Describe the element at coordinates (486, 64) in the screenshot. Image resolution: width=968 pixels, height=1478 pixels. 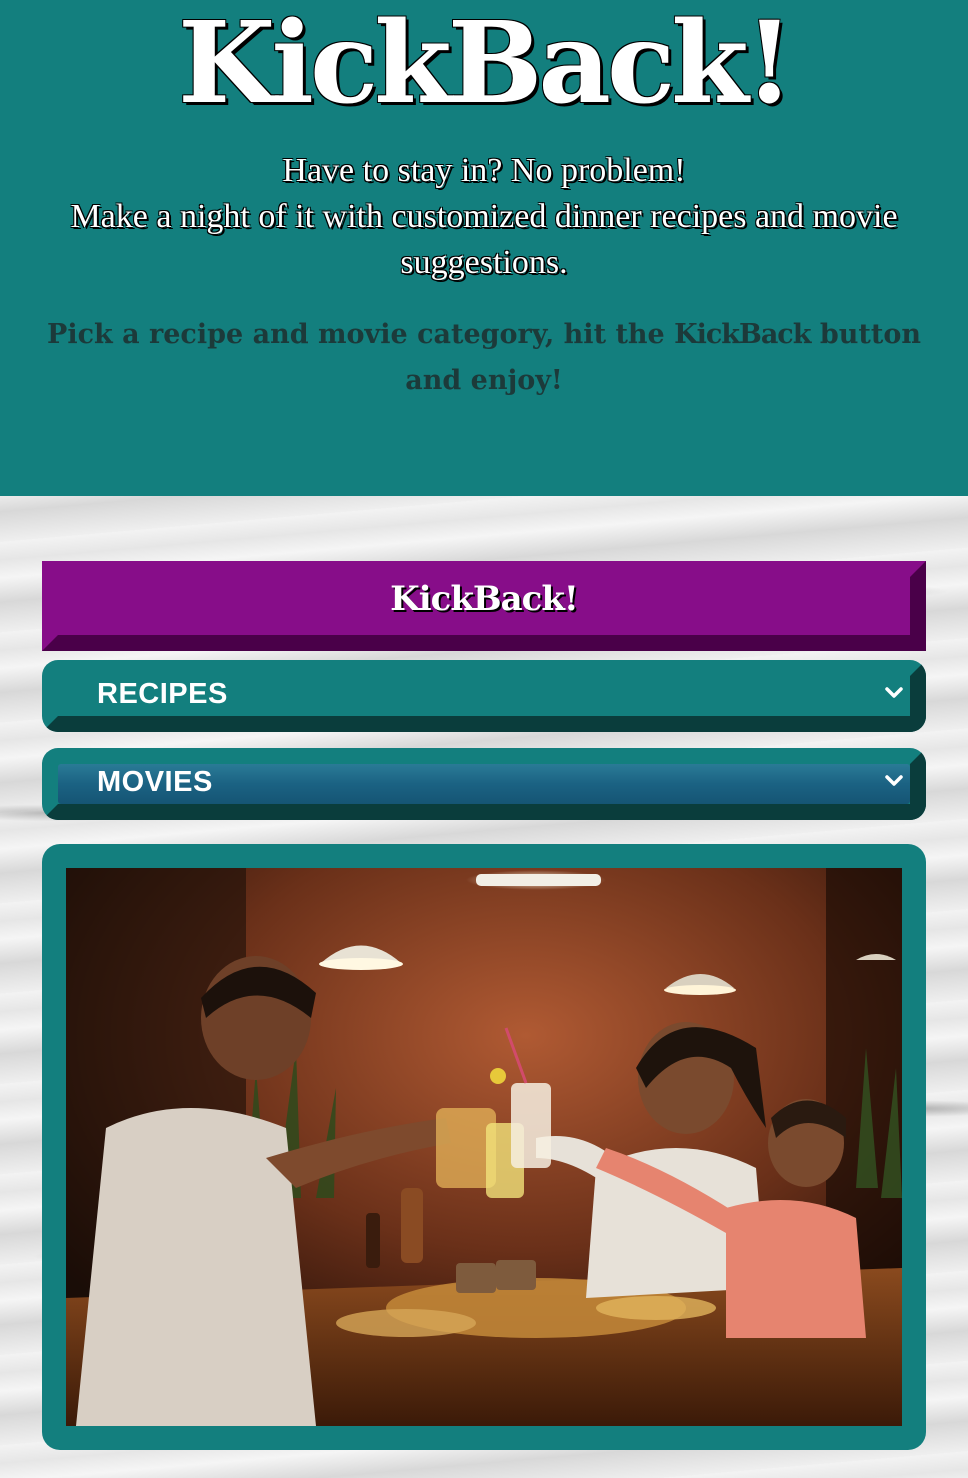
I see `site-title: KickBack!` at that location.